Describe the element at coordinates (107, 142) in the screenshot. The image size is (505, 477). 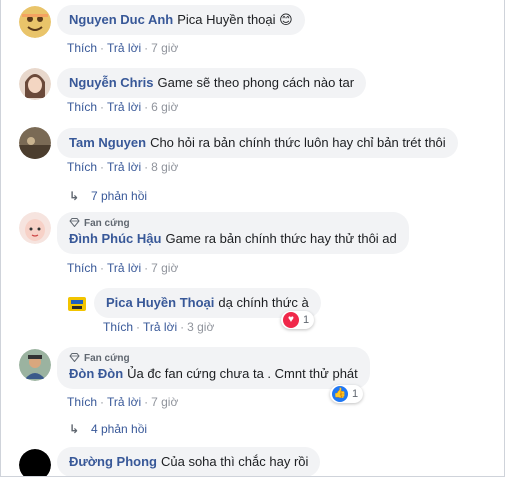
I see `comment-author: Tam Nguyen` at that location.